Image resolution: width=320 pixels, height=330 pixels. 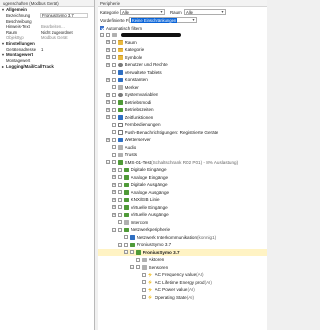 I want to click on vordef-select: Keine Einschränkungen ▼, so click(x=163, y=20).